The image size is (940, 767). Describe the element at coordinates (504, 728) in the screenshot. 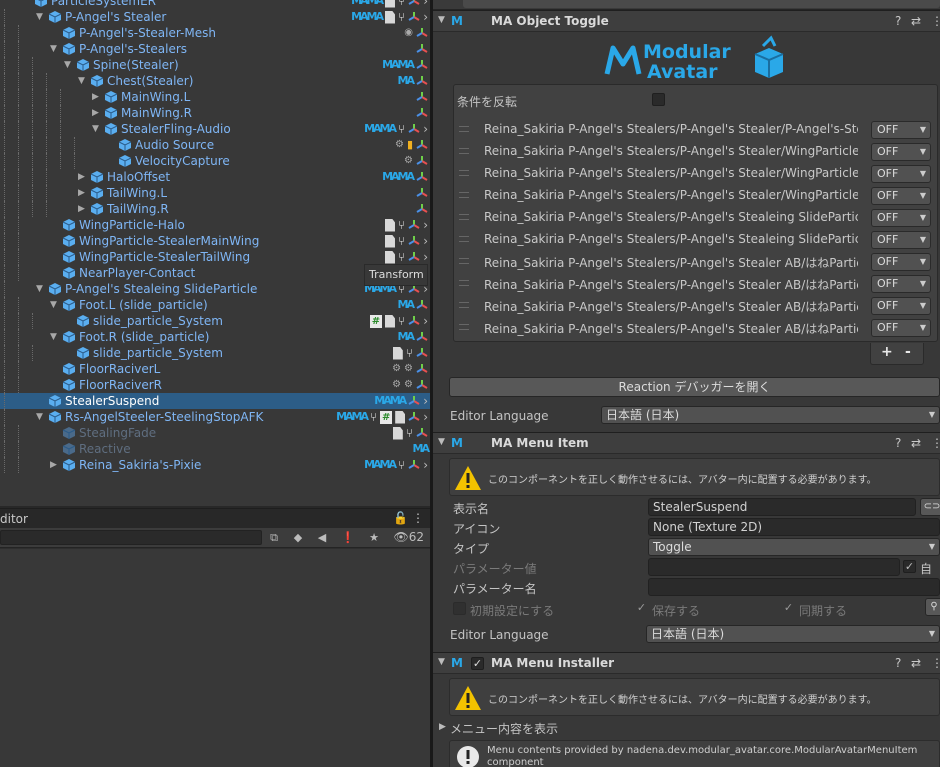

I see `show-menu-contents-foldout: メニュー内容を表示` at that location.